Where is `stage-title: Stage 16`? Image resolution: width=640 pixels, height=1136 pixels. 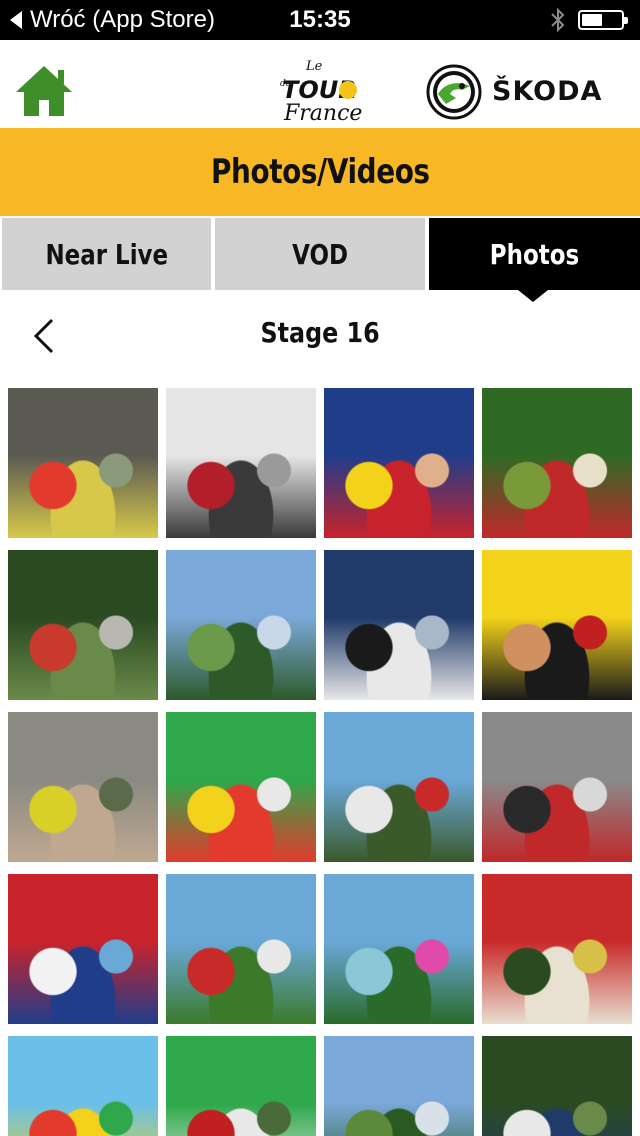
stage-title: Stage 16 is located at coordinates (320, 332).